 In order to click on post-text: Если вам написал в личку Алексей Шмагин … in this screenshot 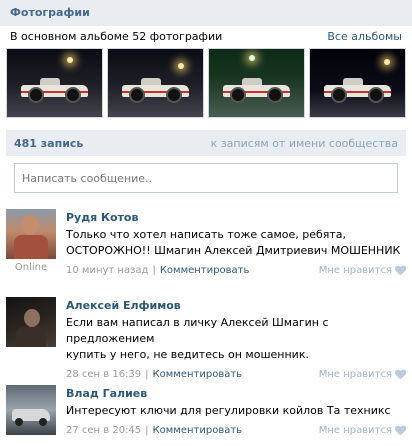, I will do `click(236, 339)`.